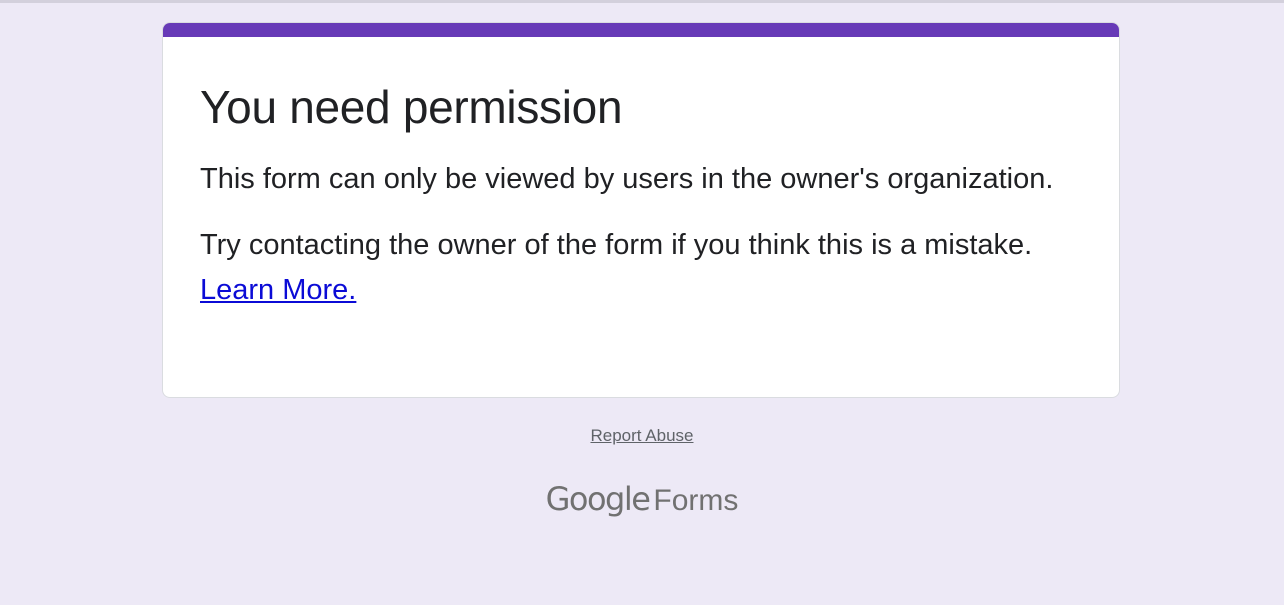 The width and height of the screenshot is (1284, 605). Describe the element at coordinates (598, 499) in the screenshot. I see `google-wordmark: Google` at that location.